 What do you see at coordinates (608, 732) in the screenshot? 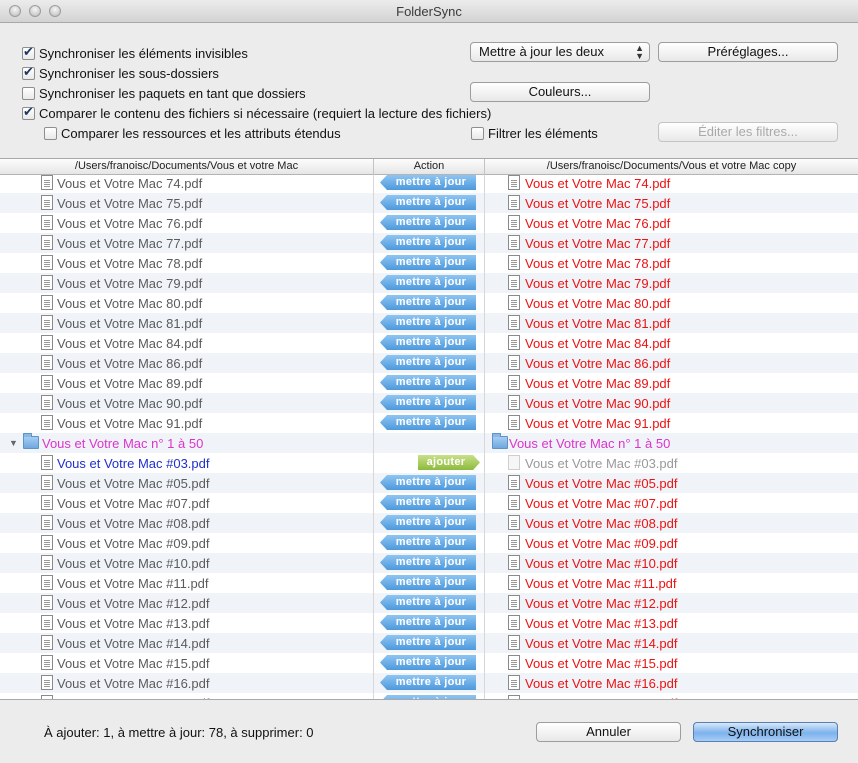
I see `cancel-button: Annuler` at bounding box center [608, 732].